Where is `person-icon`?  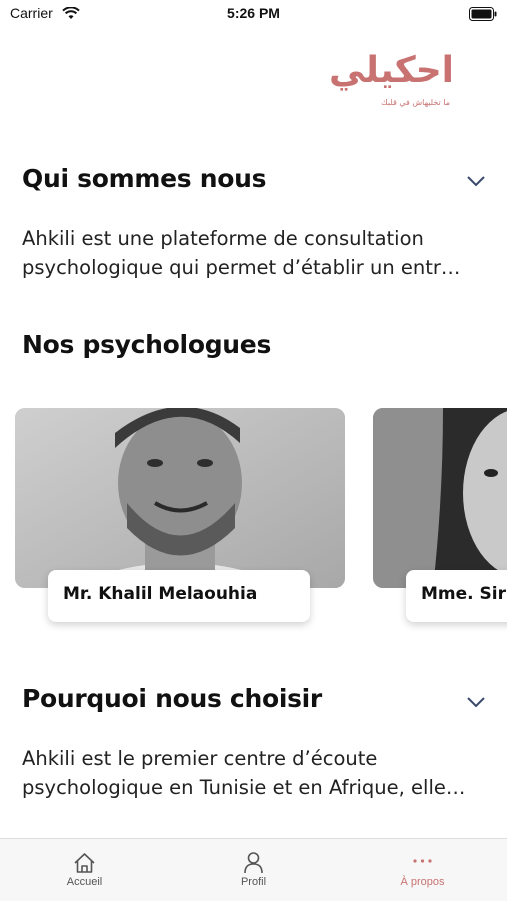 person-icon is located at coordinates (253, 863).